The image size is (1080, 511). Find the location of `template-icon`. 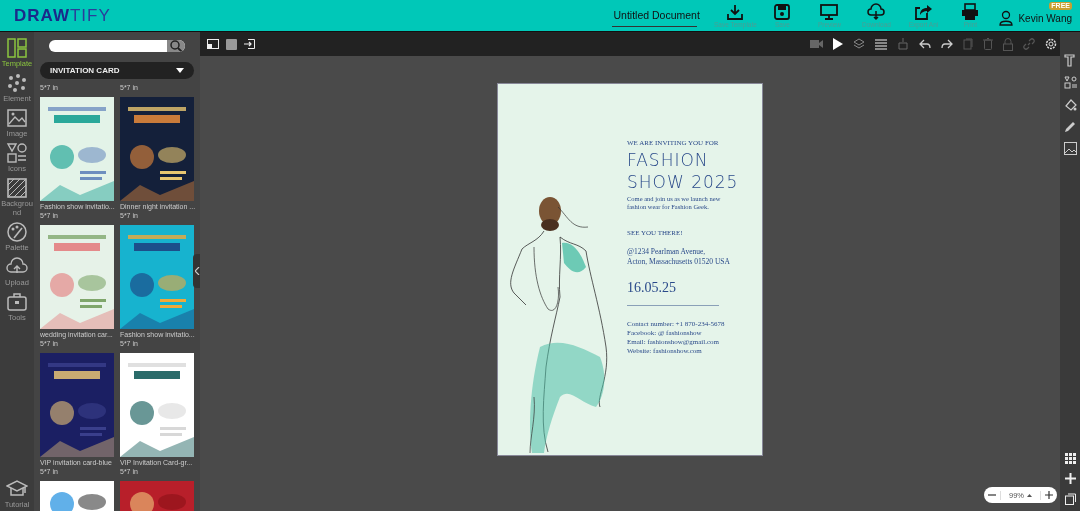

template-icon is located at coordinates (17, 48).